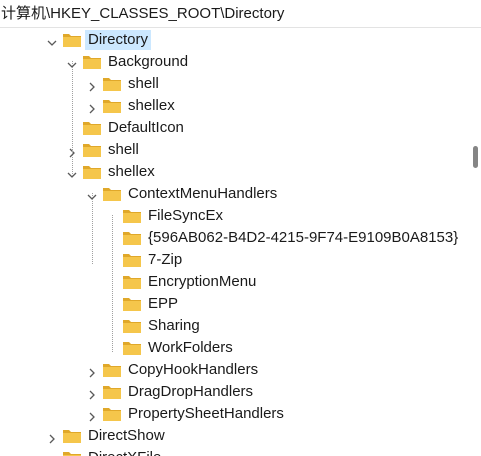 This screenshot has width=481, height=456. Describe the element at coordinates (165, 260) in the screenshot. I see `tree-node-label: 7-Zip` at that location.